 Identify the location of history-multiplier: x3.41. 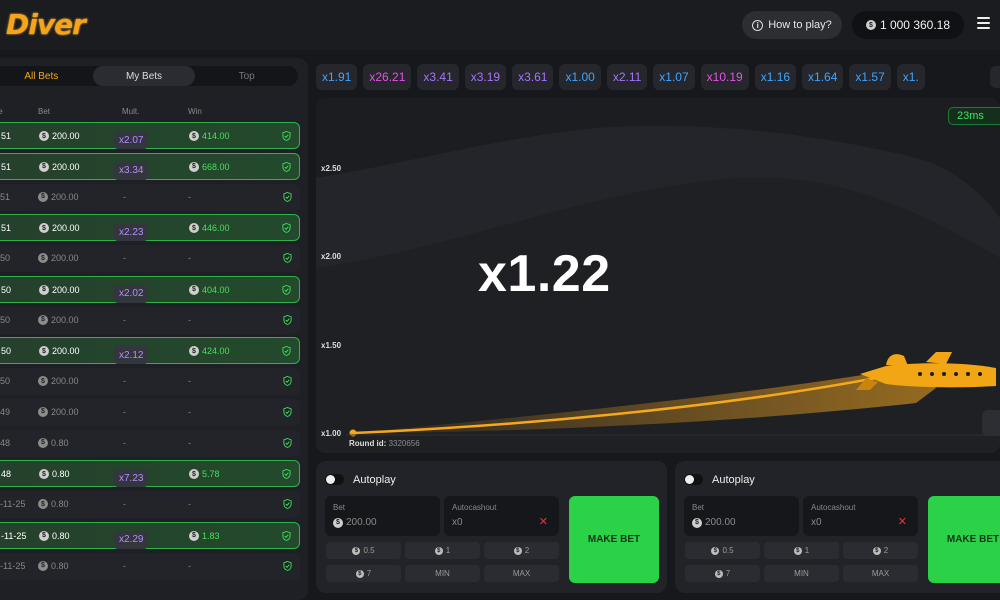
(438, 77).